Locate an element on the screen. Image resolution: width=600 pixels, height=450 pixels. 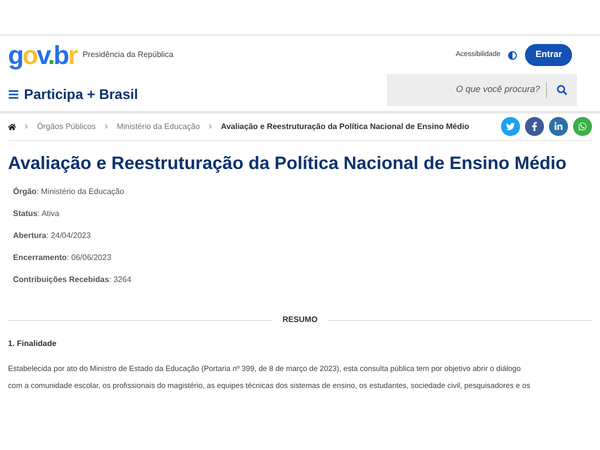
subsection-title: 1. Finalidade is located at coordinates (33, 344).